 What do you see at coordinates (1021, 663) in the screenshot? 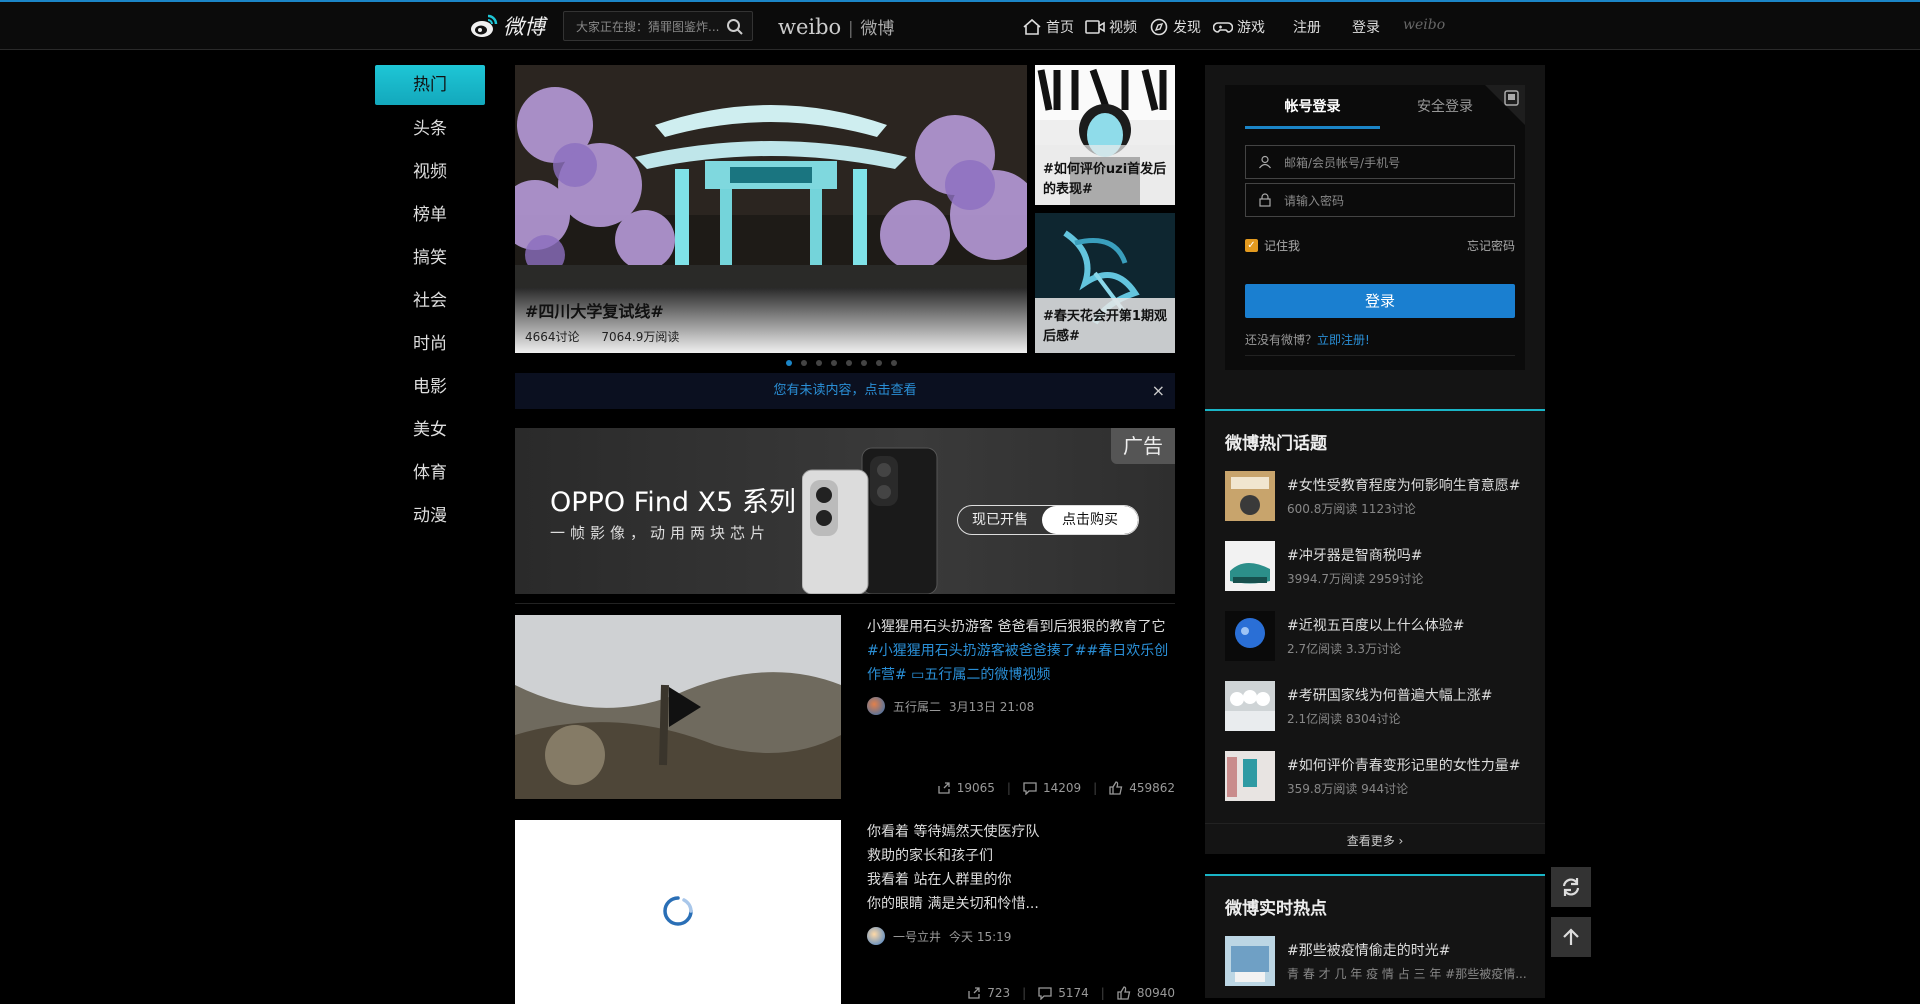
I see `feed-topic-links: #小猩猩用石头扔游客被爸爸揍了##春日欢乐创作营# ▭五行属二的微博视频` at bounding box center [1021, 663].